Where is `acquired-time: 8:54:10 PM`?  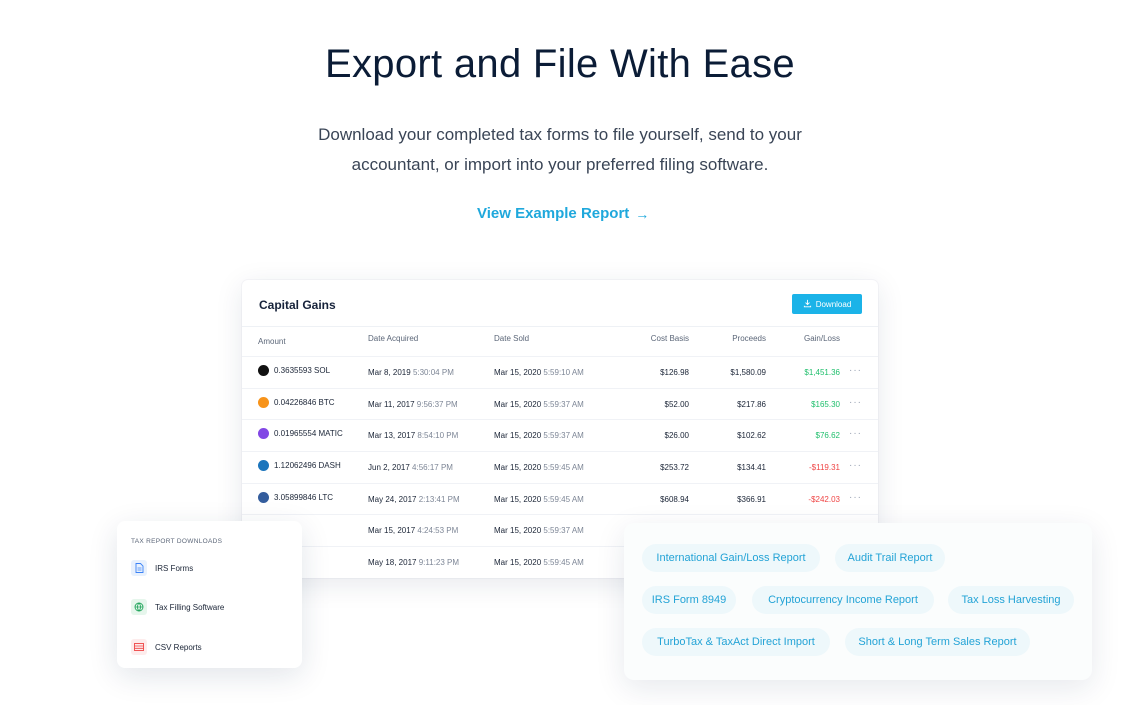 acquired-time: 8:54:10 PM is located at coordinates (438, 436).